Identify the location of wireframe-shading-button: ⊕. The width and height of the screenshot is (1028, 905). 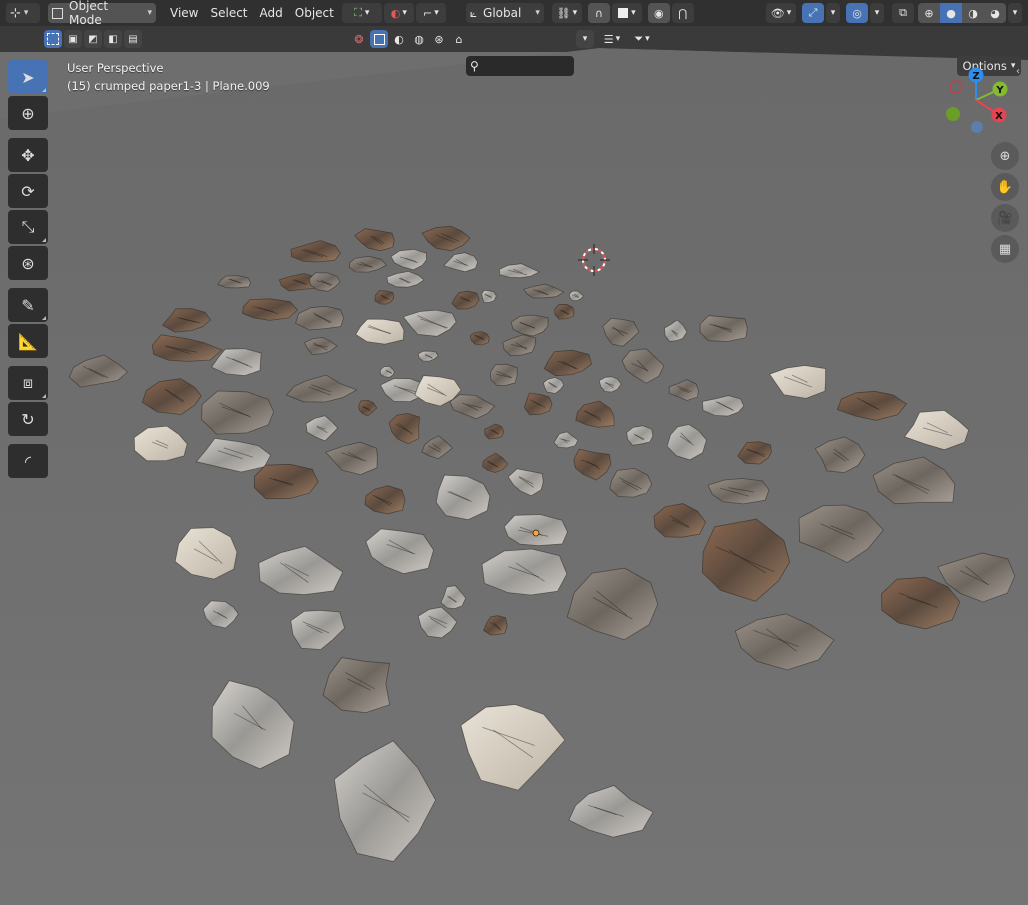
(929, 13).